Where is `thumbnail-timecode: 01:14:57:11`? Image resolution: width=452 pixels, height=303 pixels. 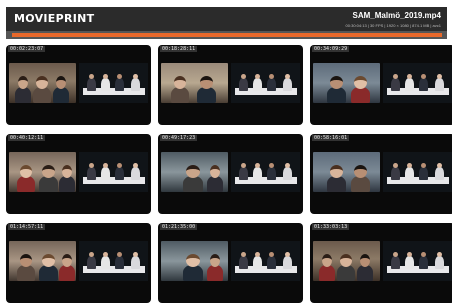 thumbnail-timecode: 01:14:57:11 is located at coordinates (27, 227).